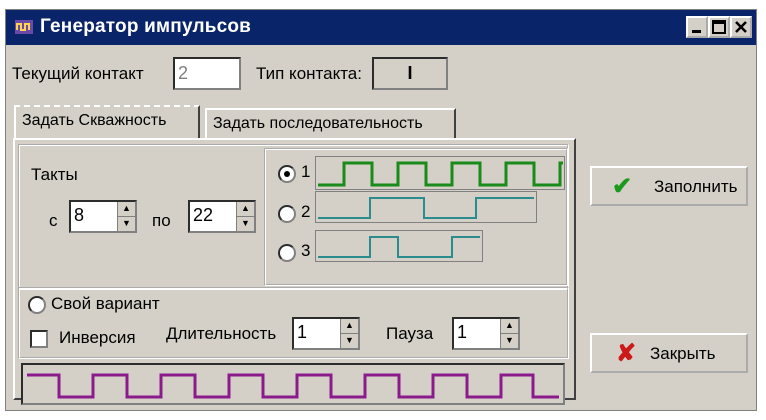 The image size is (766, 420). What do you see at coordinates (37, 305) in the screenshot?
I see `own-variant-radio` at bounding box center [37, 305].